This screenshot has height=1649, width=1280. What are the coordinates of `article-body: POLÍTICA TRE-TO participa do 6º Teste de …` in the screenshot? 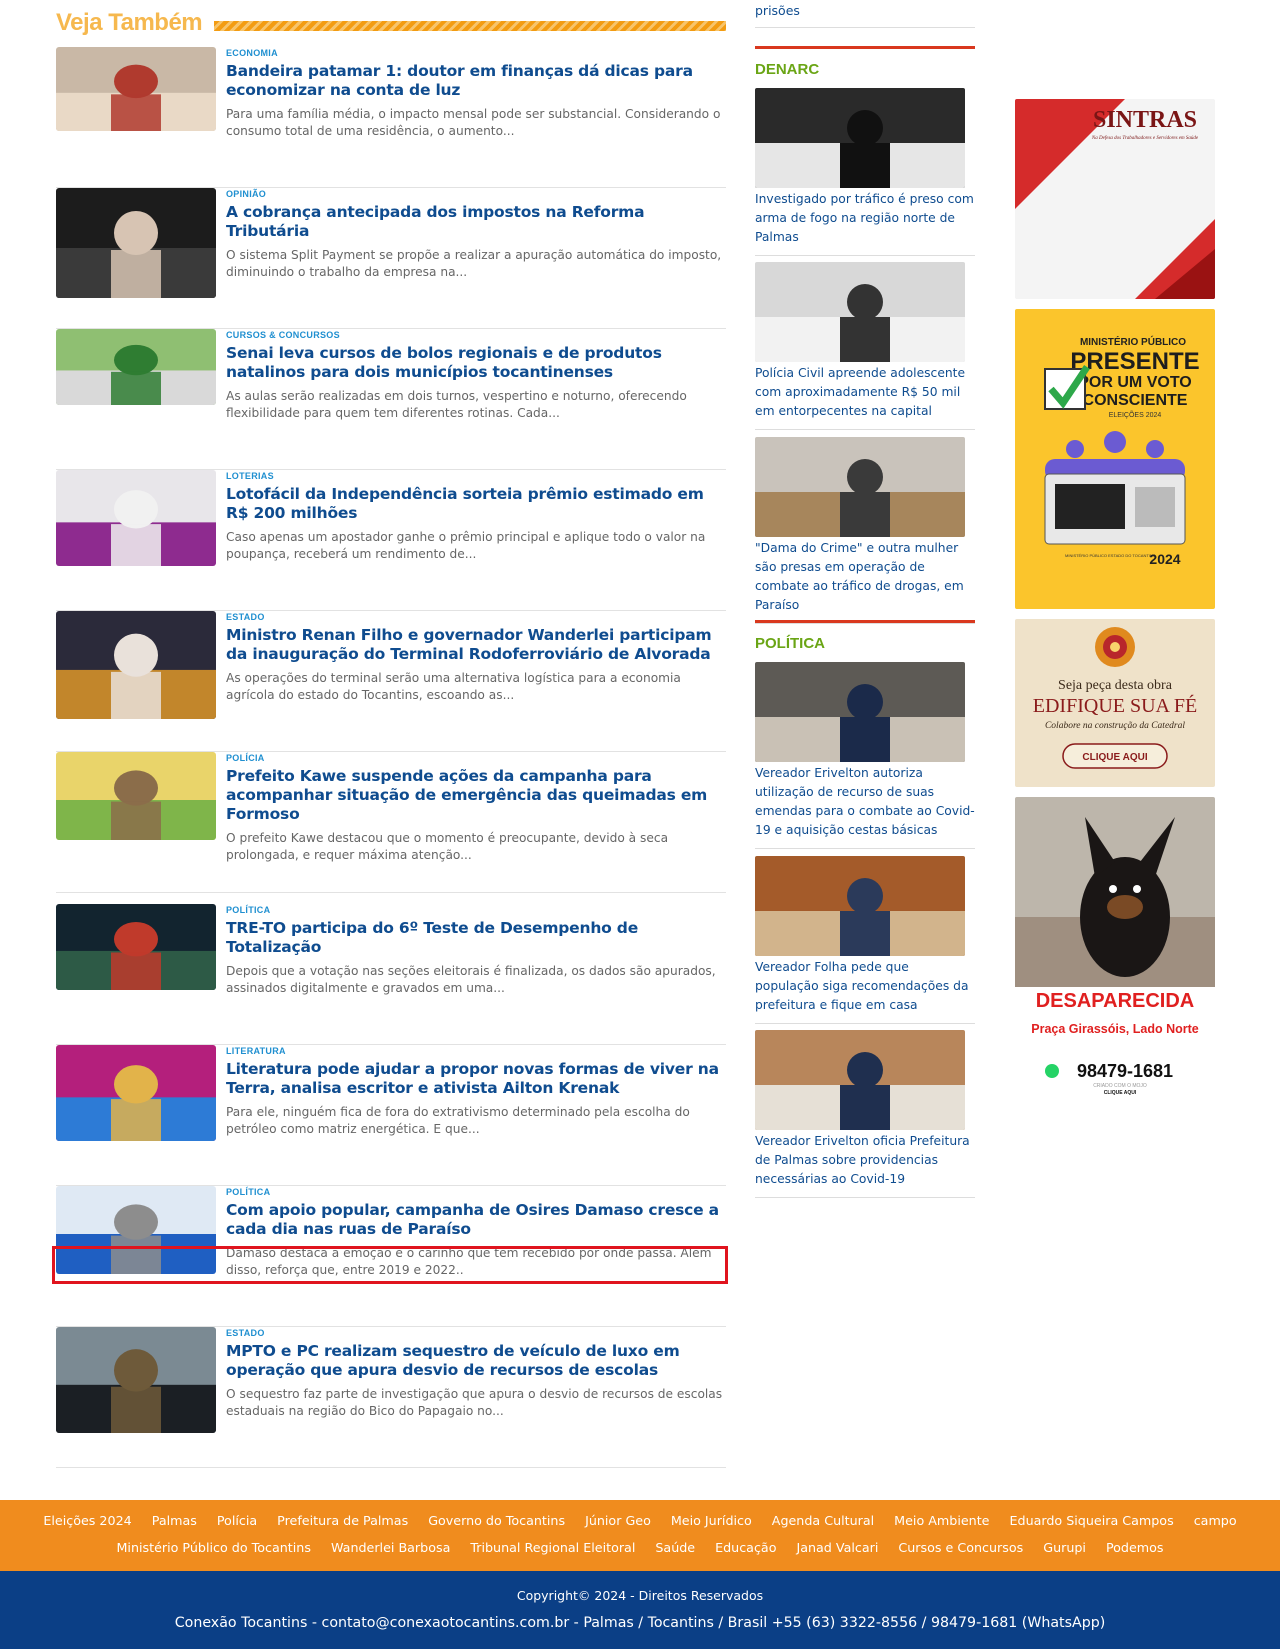 It's located at (476, 950).